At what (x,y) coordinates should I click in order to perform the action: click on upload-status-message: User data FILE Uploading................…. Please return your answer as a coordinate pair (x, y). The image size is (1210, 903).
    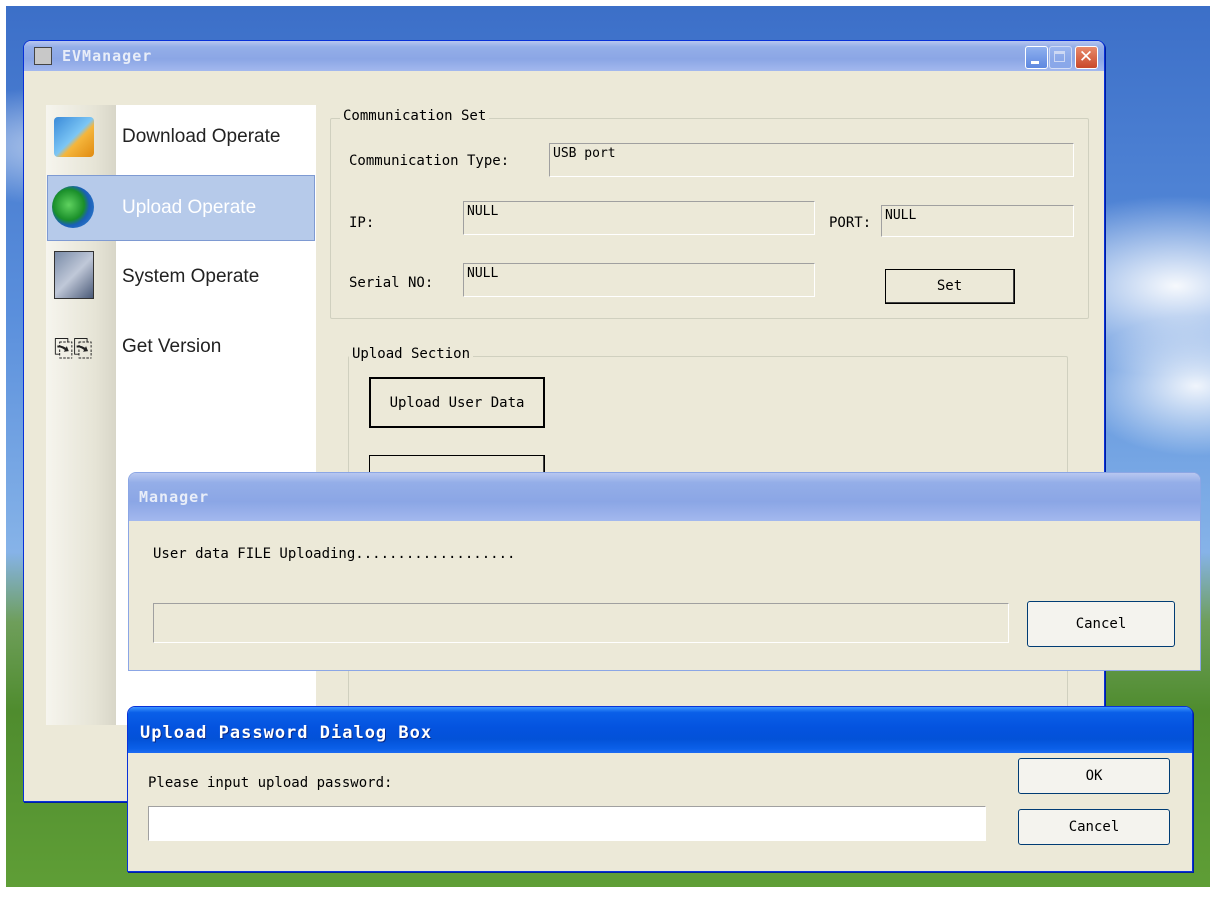
    Looking at the image, I should click on (334, 554).